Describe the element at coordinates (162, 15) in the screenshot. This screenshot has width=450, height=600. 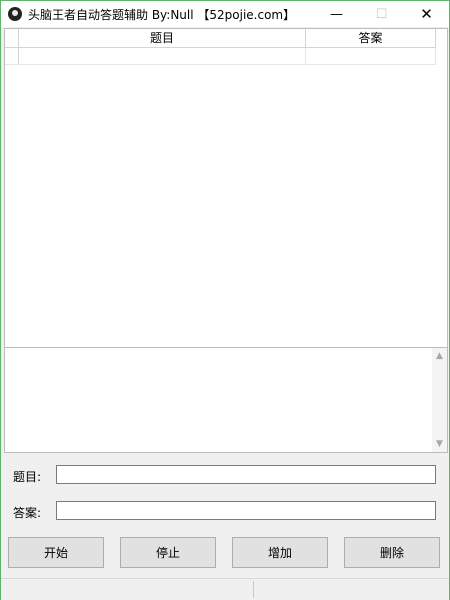
I see `window-title: 头脑王者自动答题辅助 By:Null 【52pojie.com】` at that location.